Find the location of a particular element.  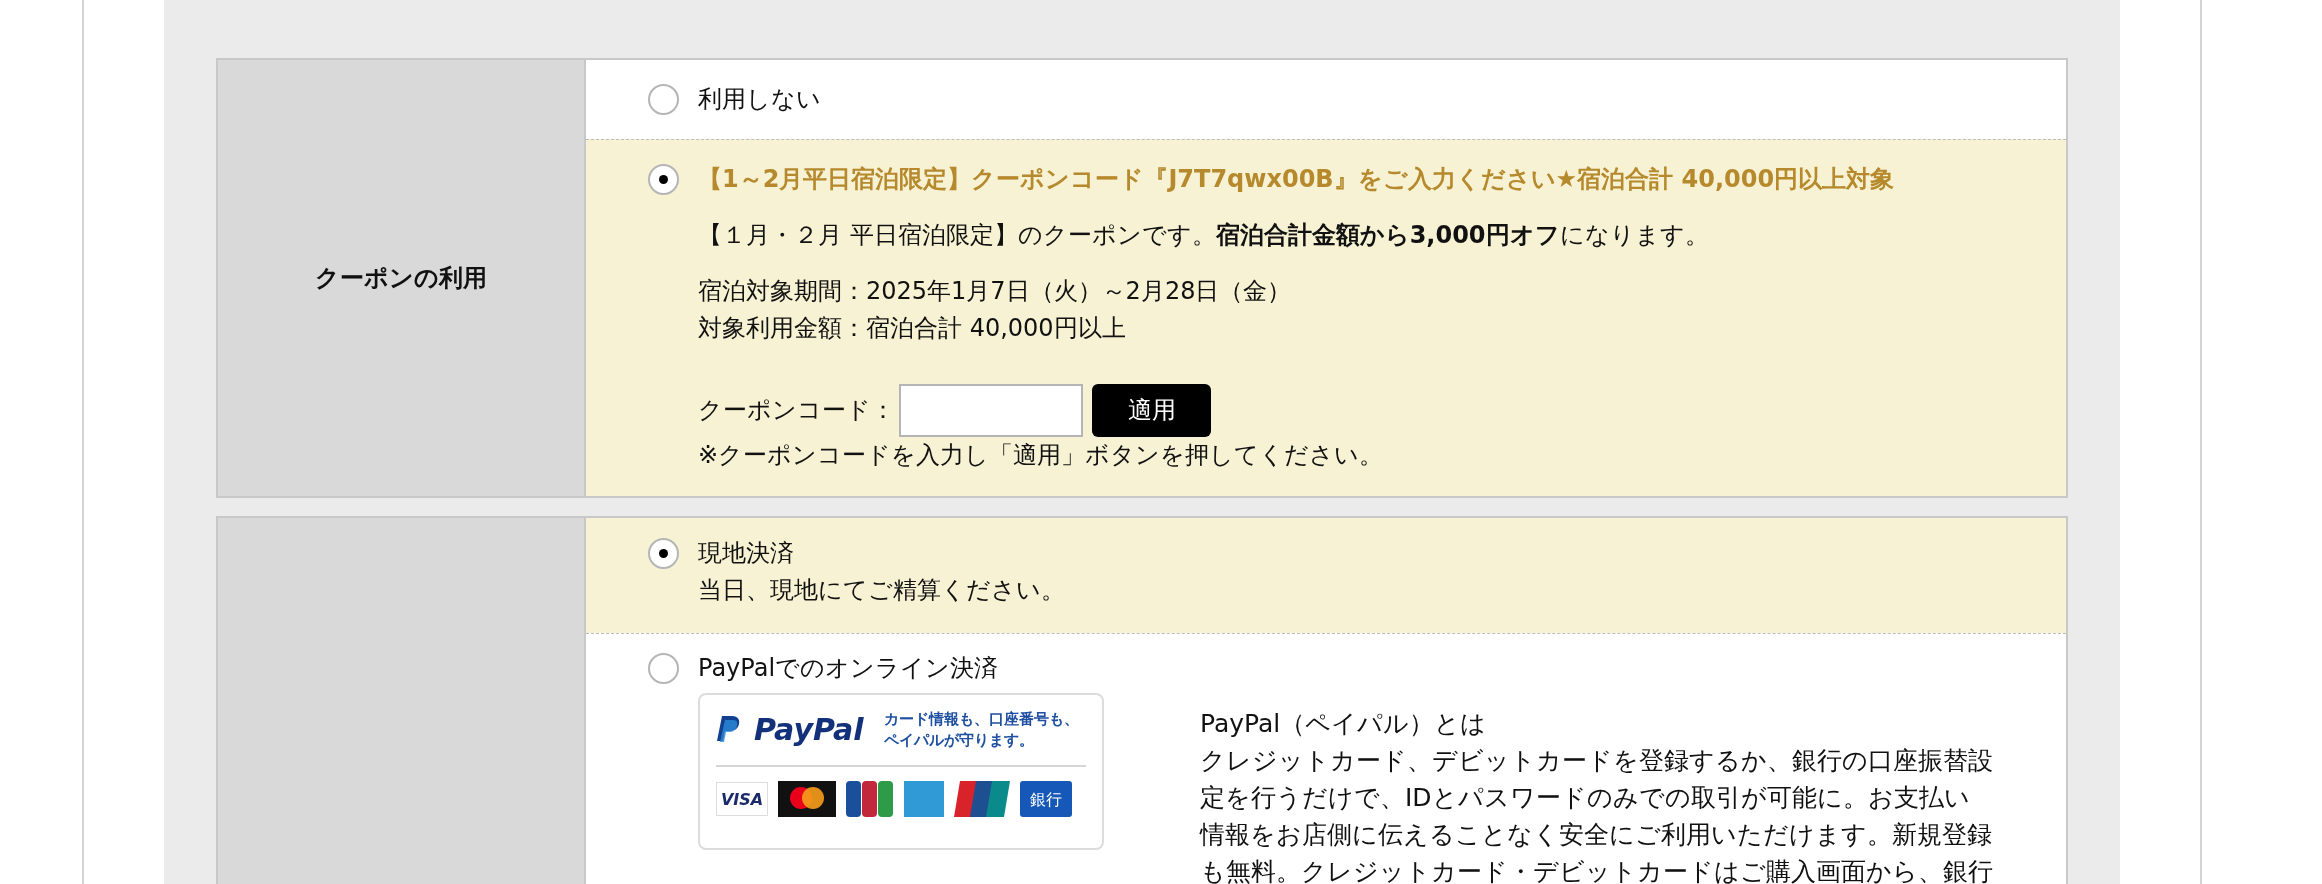

coupon-description: 【１月・２月 平日宿泊限定】のクーポンです。宿泊合計金額から3,000円オフになります。 is located at coordinates (1204, 235).